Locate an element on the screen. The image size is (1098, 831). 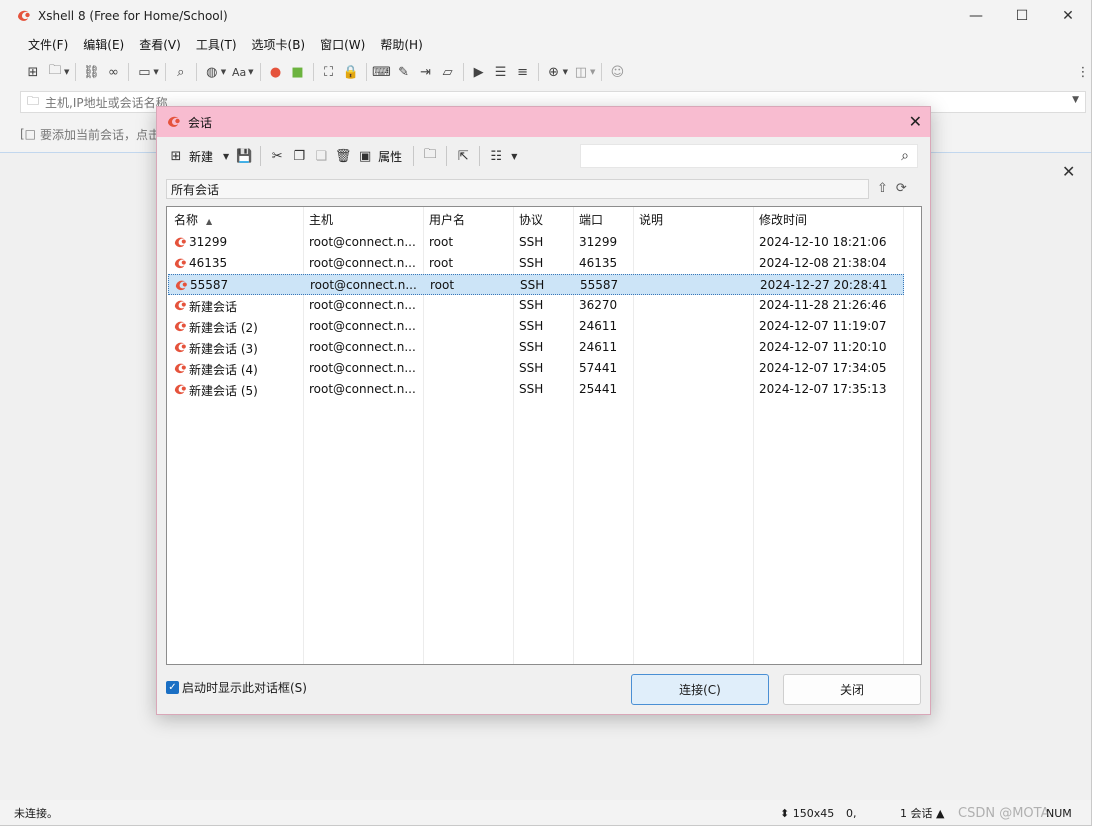
compose-icon: ✎ is located at coordinates (404, 72).